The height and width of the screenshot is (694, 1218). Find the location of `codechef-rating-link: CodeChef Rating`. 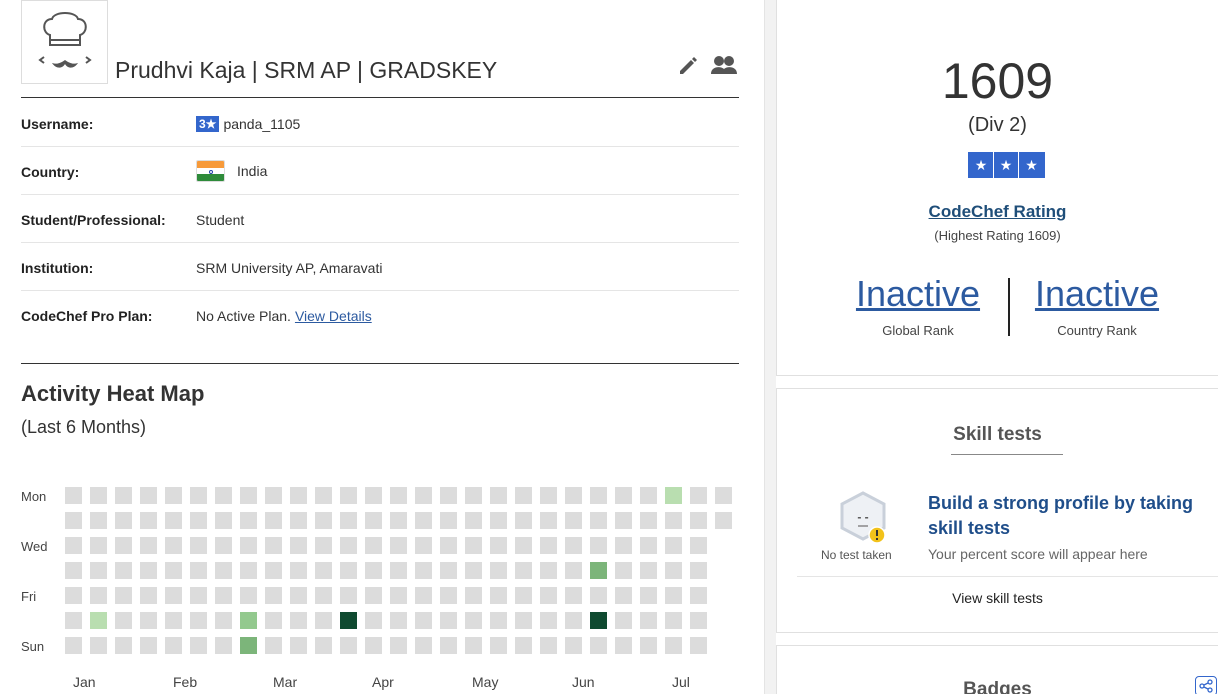

codechef-rating-link: CodeChef Rating is located at coordinates (997, 212).